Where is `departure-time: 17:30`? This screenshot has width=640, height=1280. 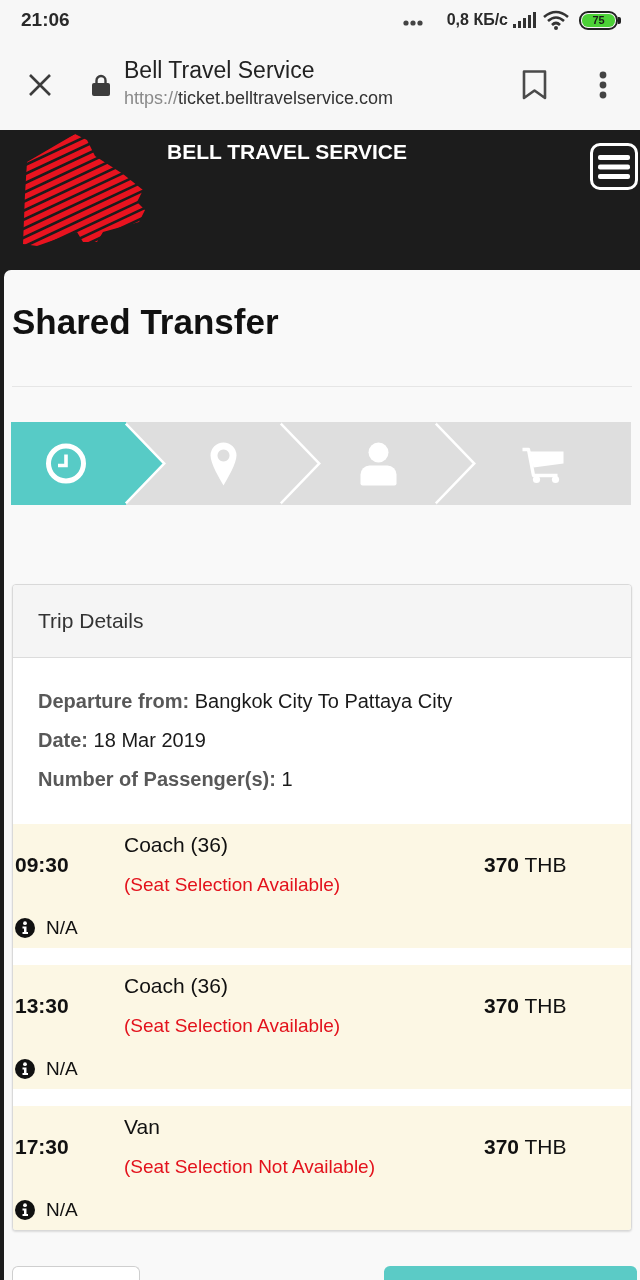 departure-time: 17:30 is located at coordinates (42, 1147).